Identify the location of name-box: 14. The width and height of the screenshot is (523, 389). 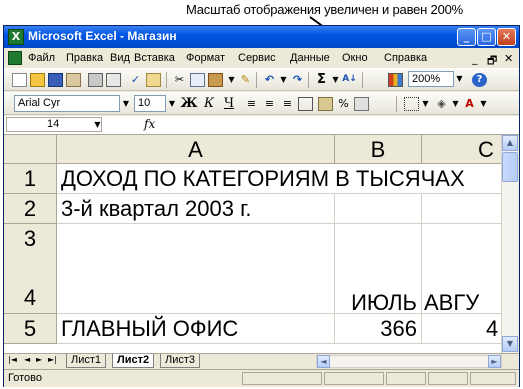
(54, 124).